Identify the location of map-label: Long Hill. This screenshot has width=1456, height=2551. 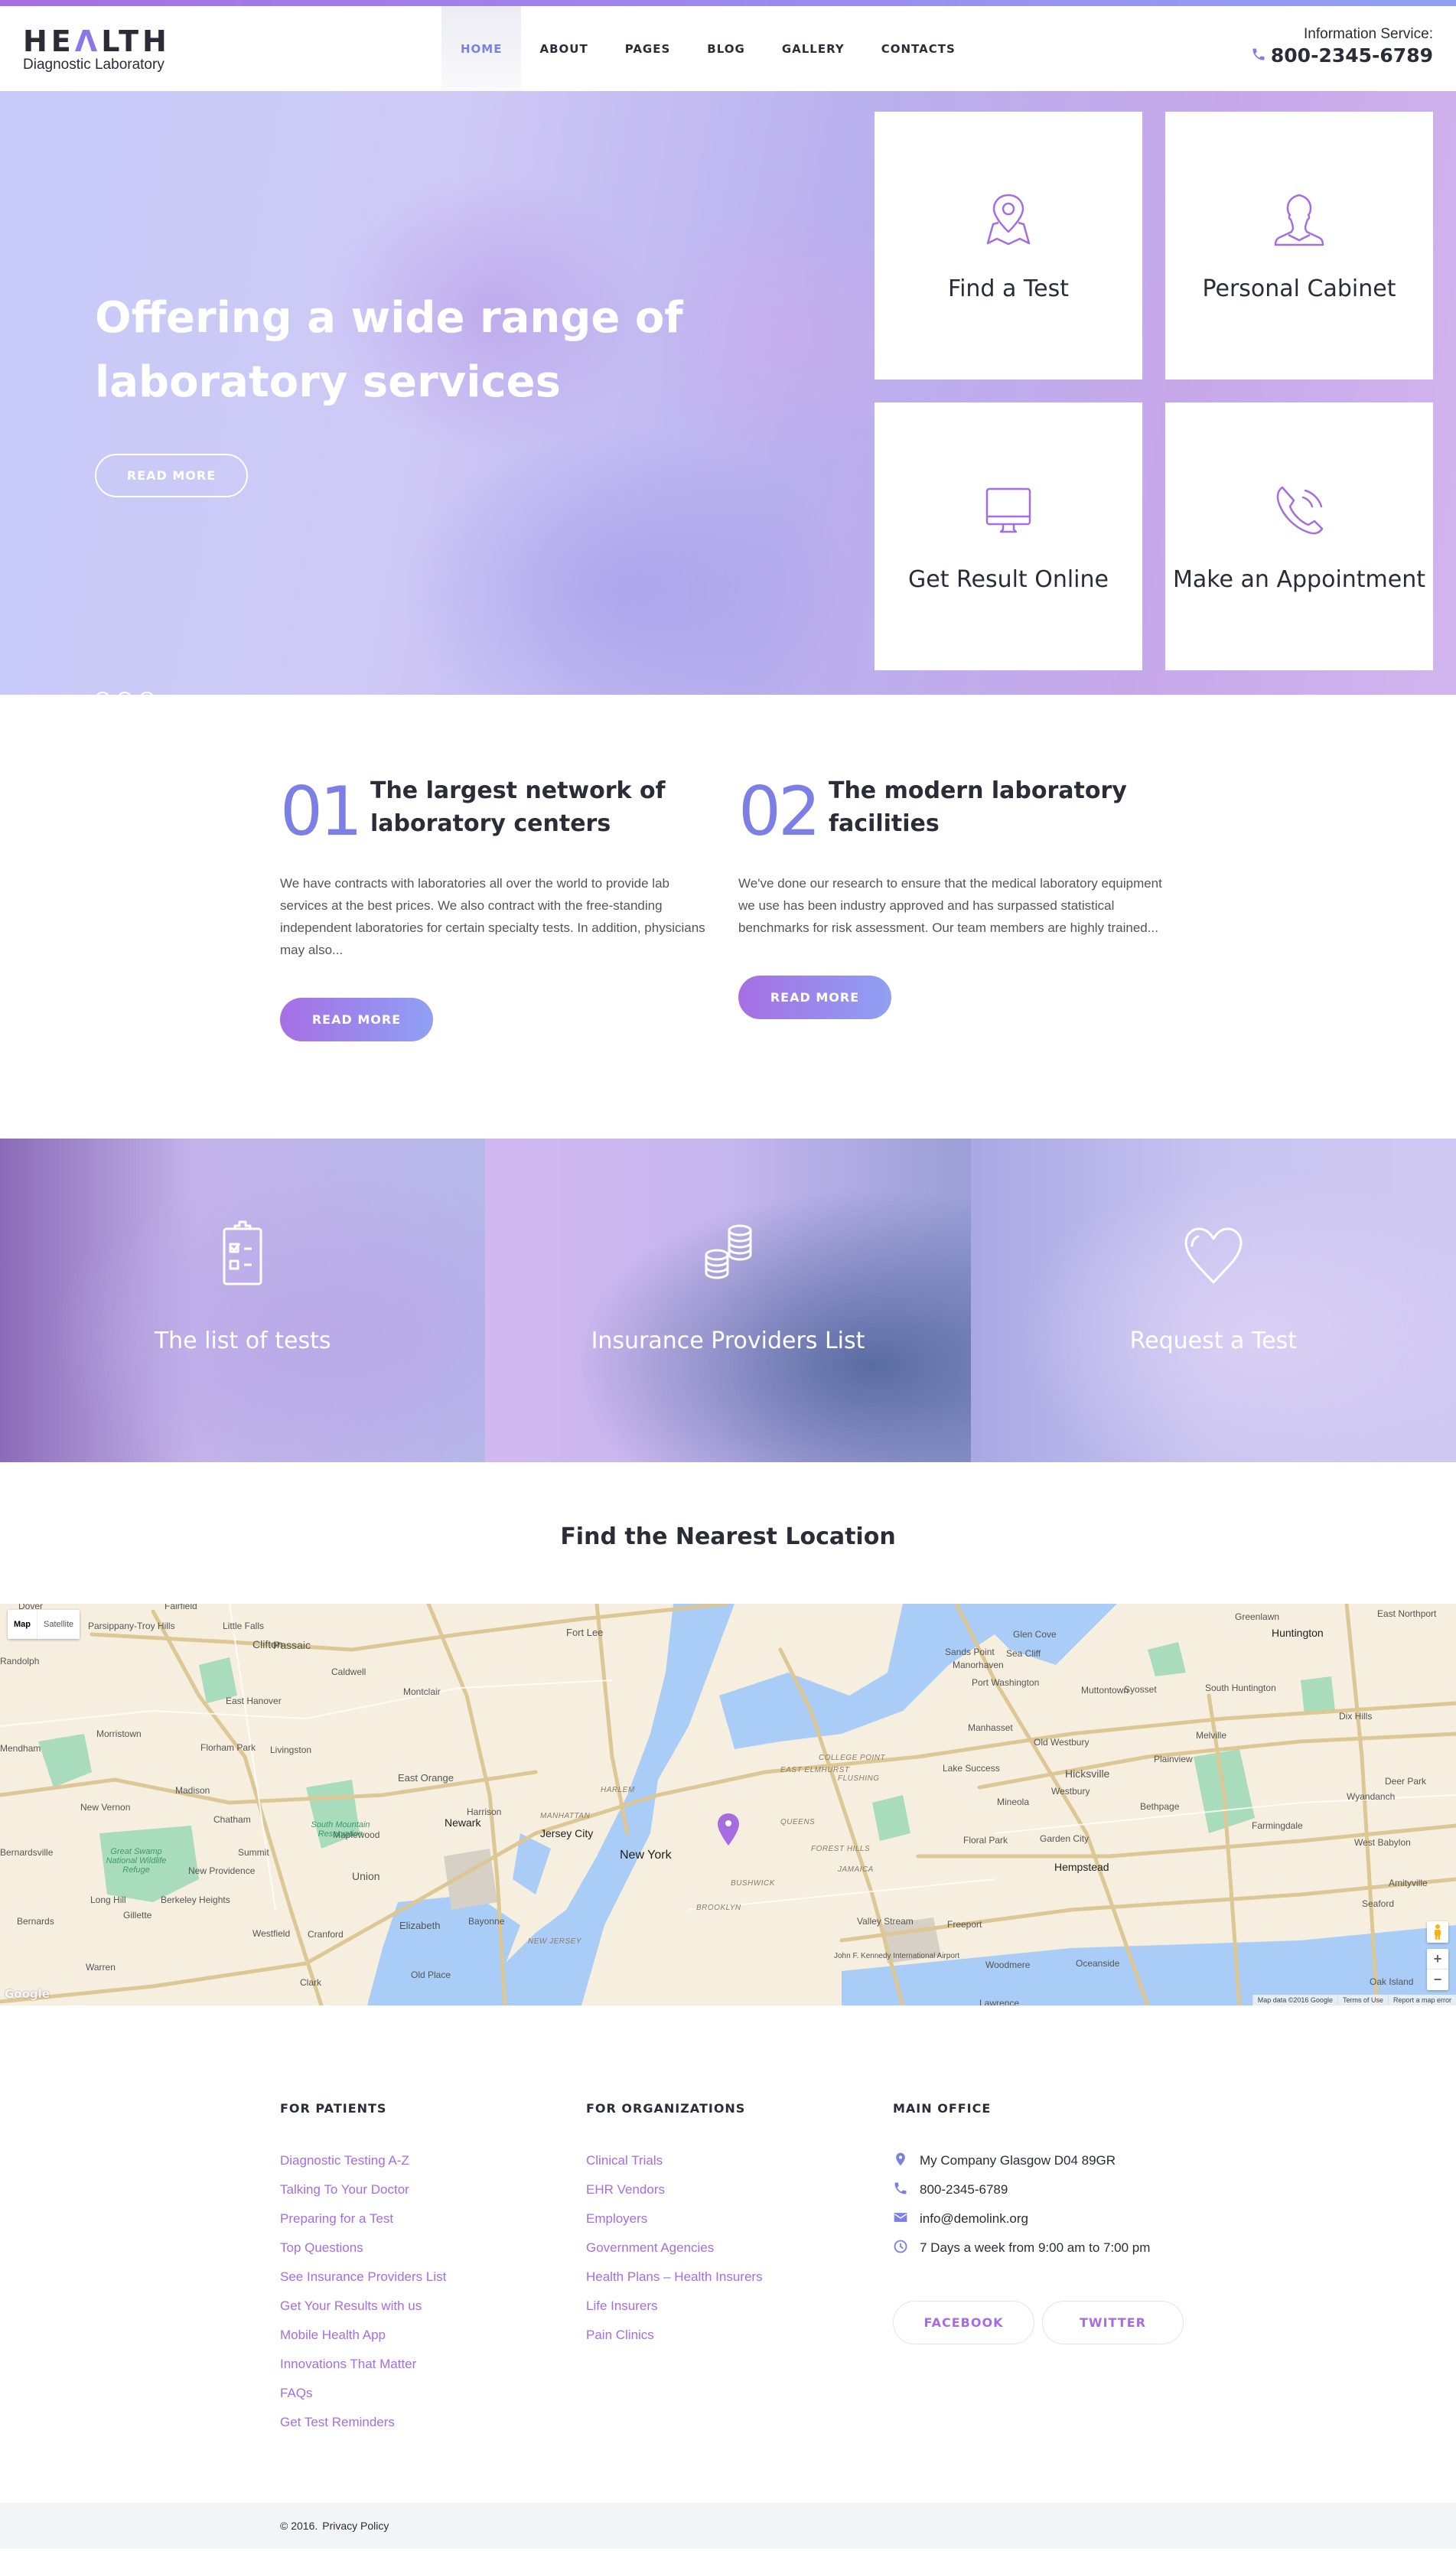
(108, 1900).